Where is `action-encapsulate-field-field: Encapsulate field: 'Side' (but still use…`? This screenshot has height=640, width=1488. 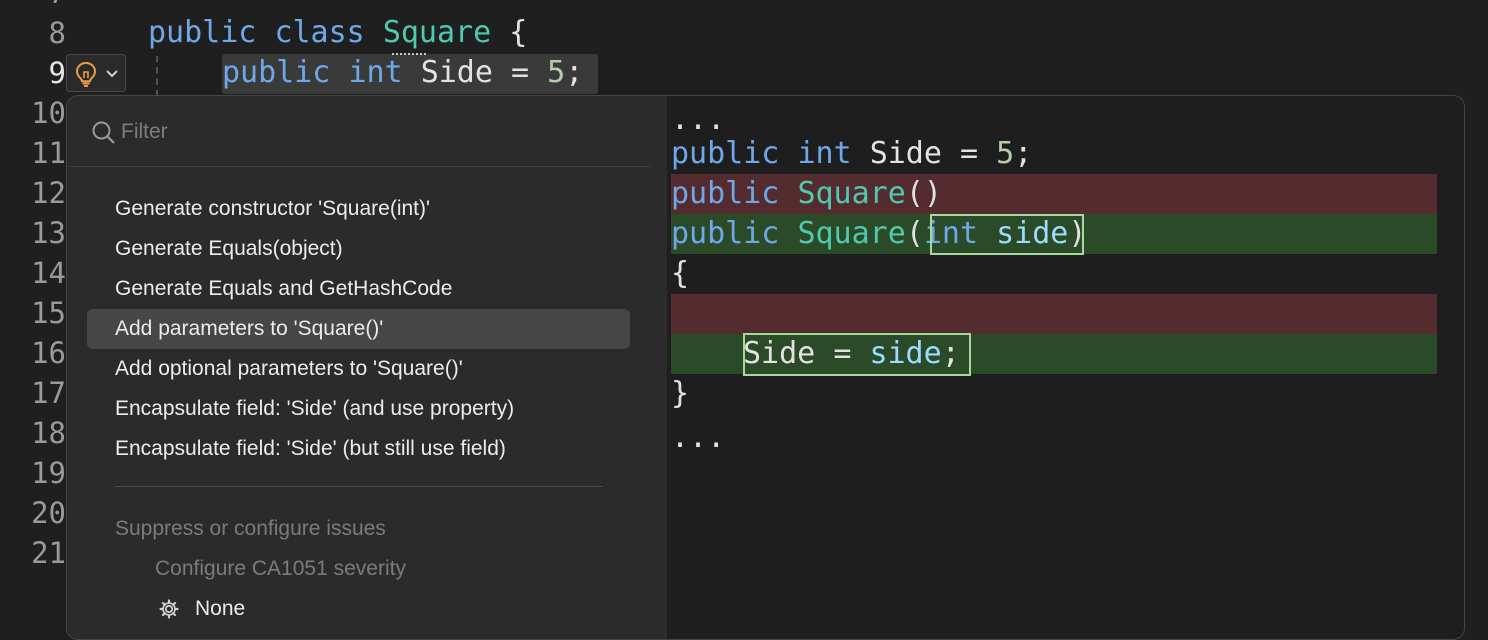
action-encapsulate-field-field: Encapsulate field: 'Side' (but still use… is located at coordinates (358, 449).